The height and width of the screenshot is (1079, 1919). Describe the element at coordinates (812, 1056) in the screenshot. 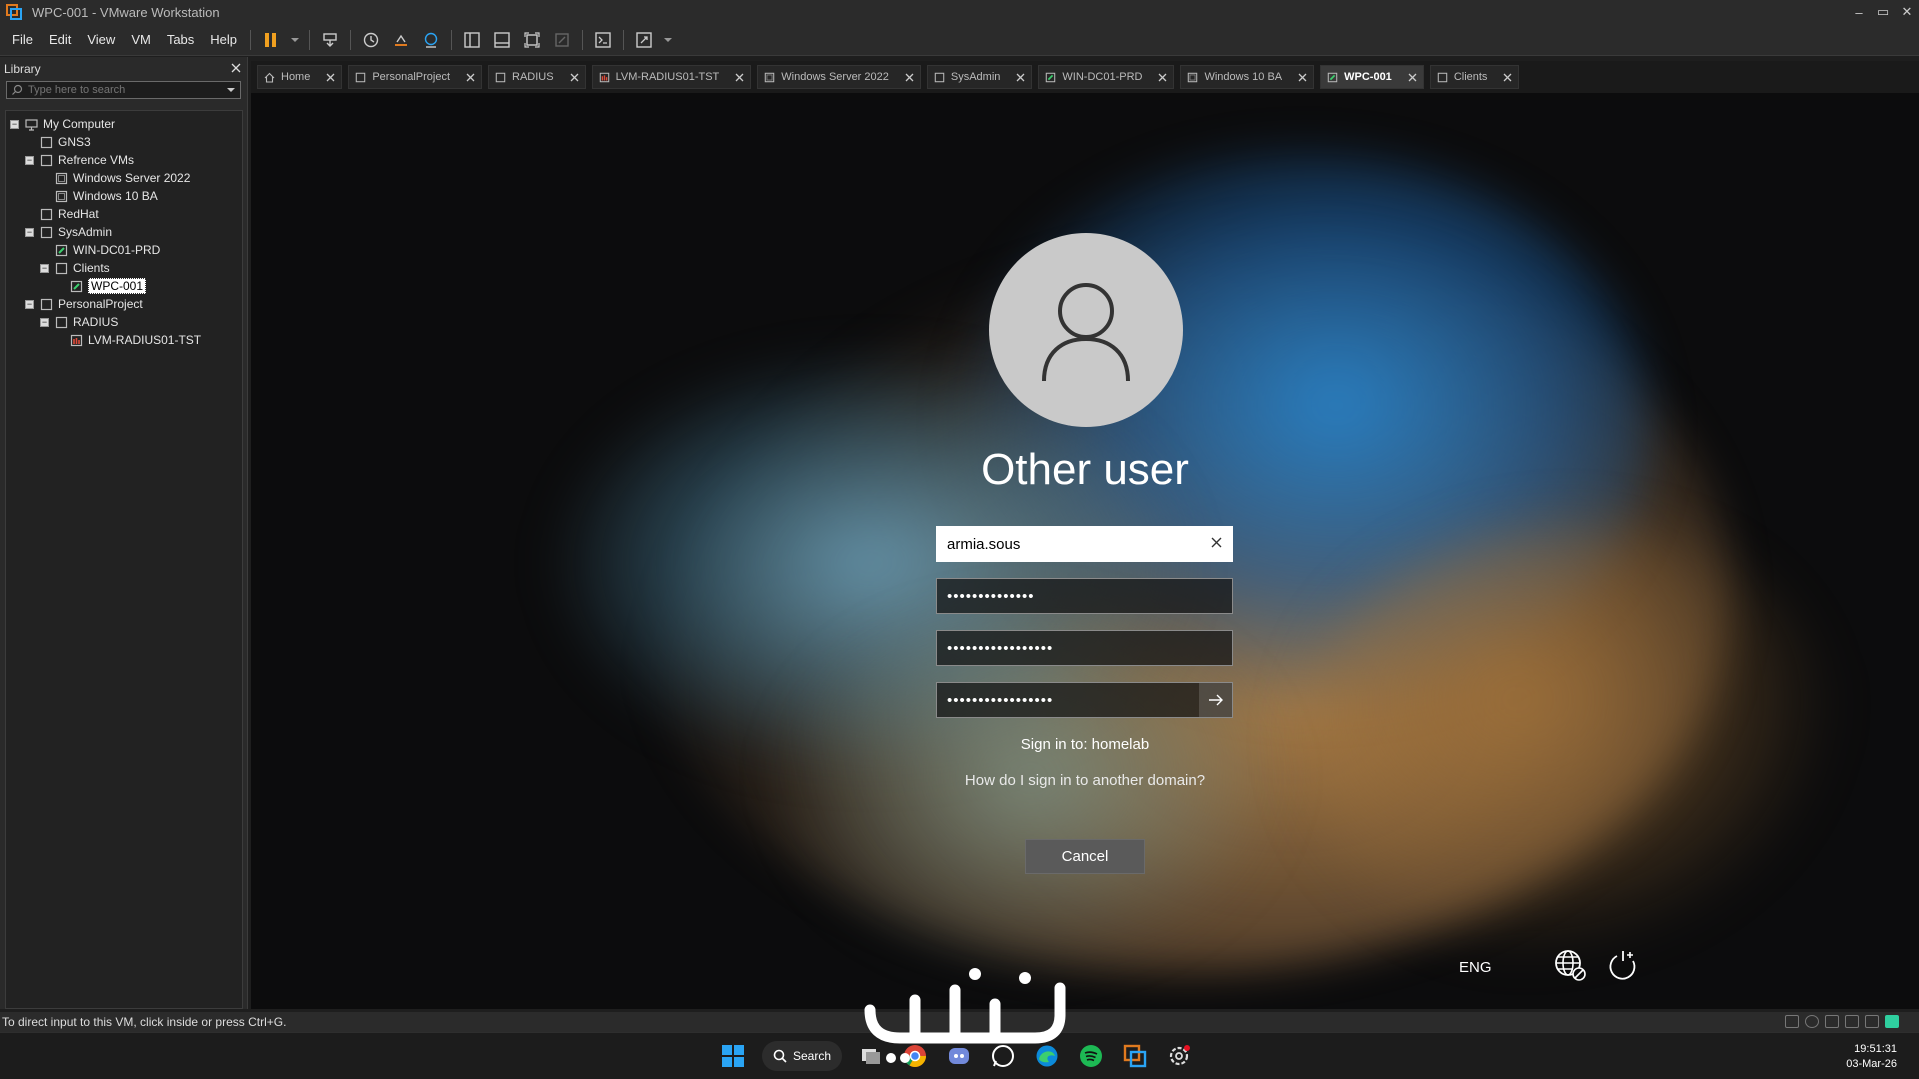

I see `taskbar-search-label: Search` at that location.